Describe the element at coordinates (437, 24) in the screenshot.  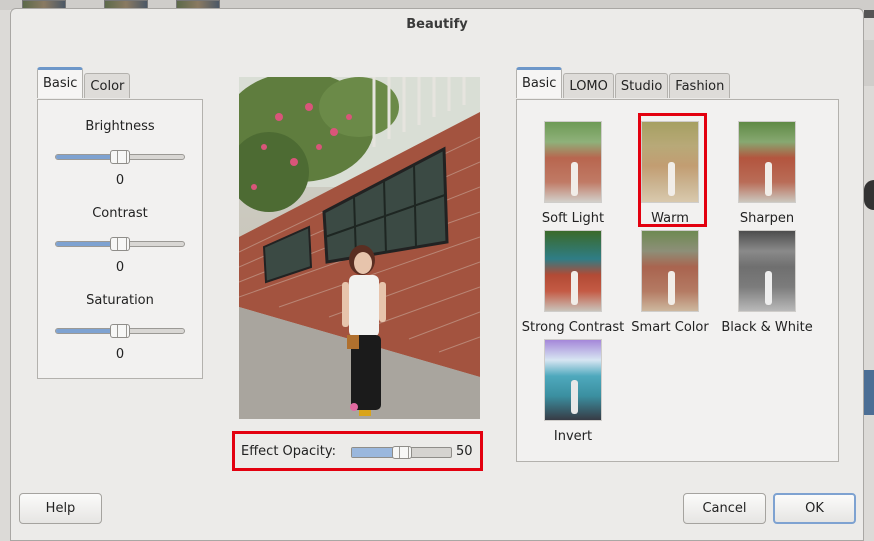
I see `dialog-title: Beautify` at that location.